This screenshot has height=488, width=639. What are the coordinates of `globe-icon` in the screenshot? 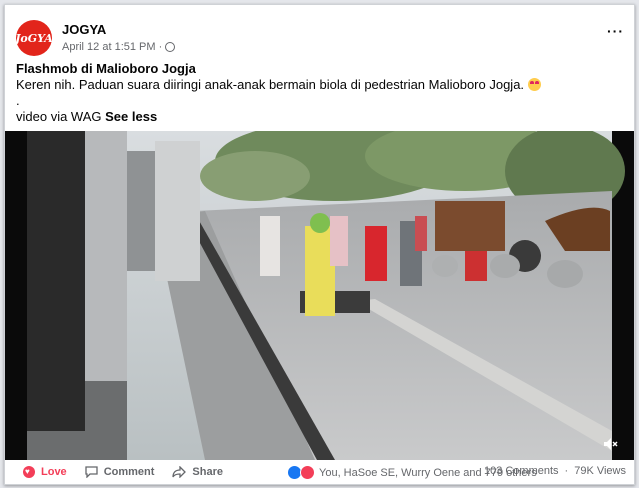 It's located at (170, 47).